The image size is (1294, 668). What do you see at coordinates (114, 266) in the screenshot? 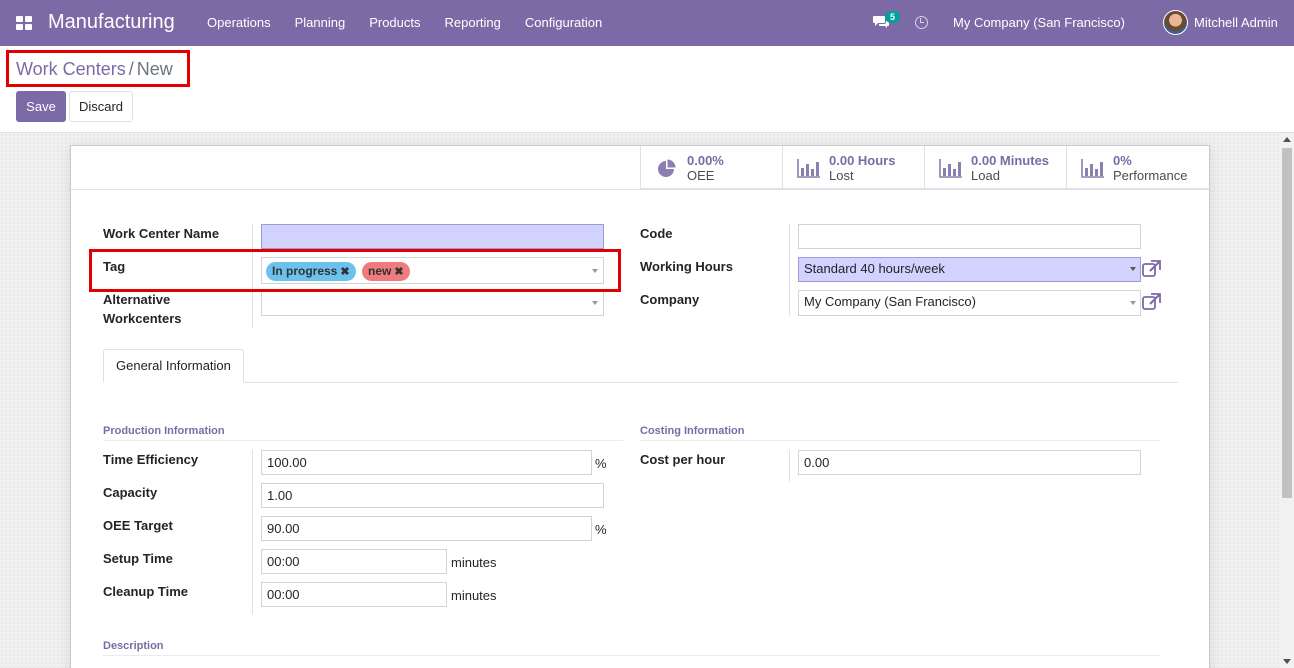
I see `tag-label: Tag` at bounding box center [114, 266].